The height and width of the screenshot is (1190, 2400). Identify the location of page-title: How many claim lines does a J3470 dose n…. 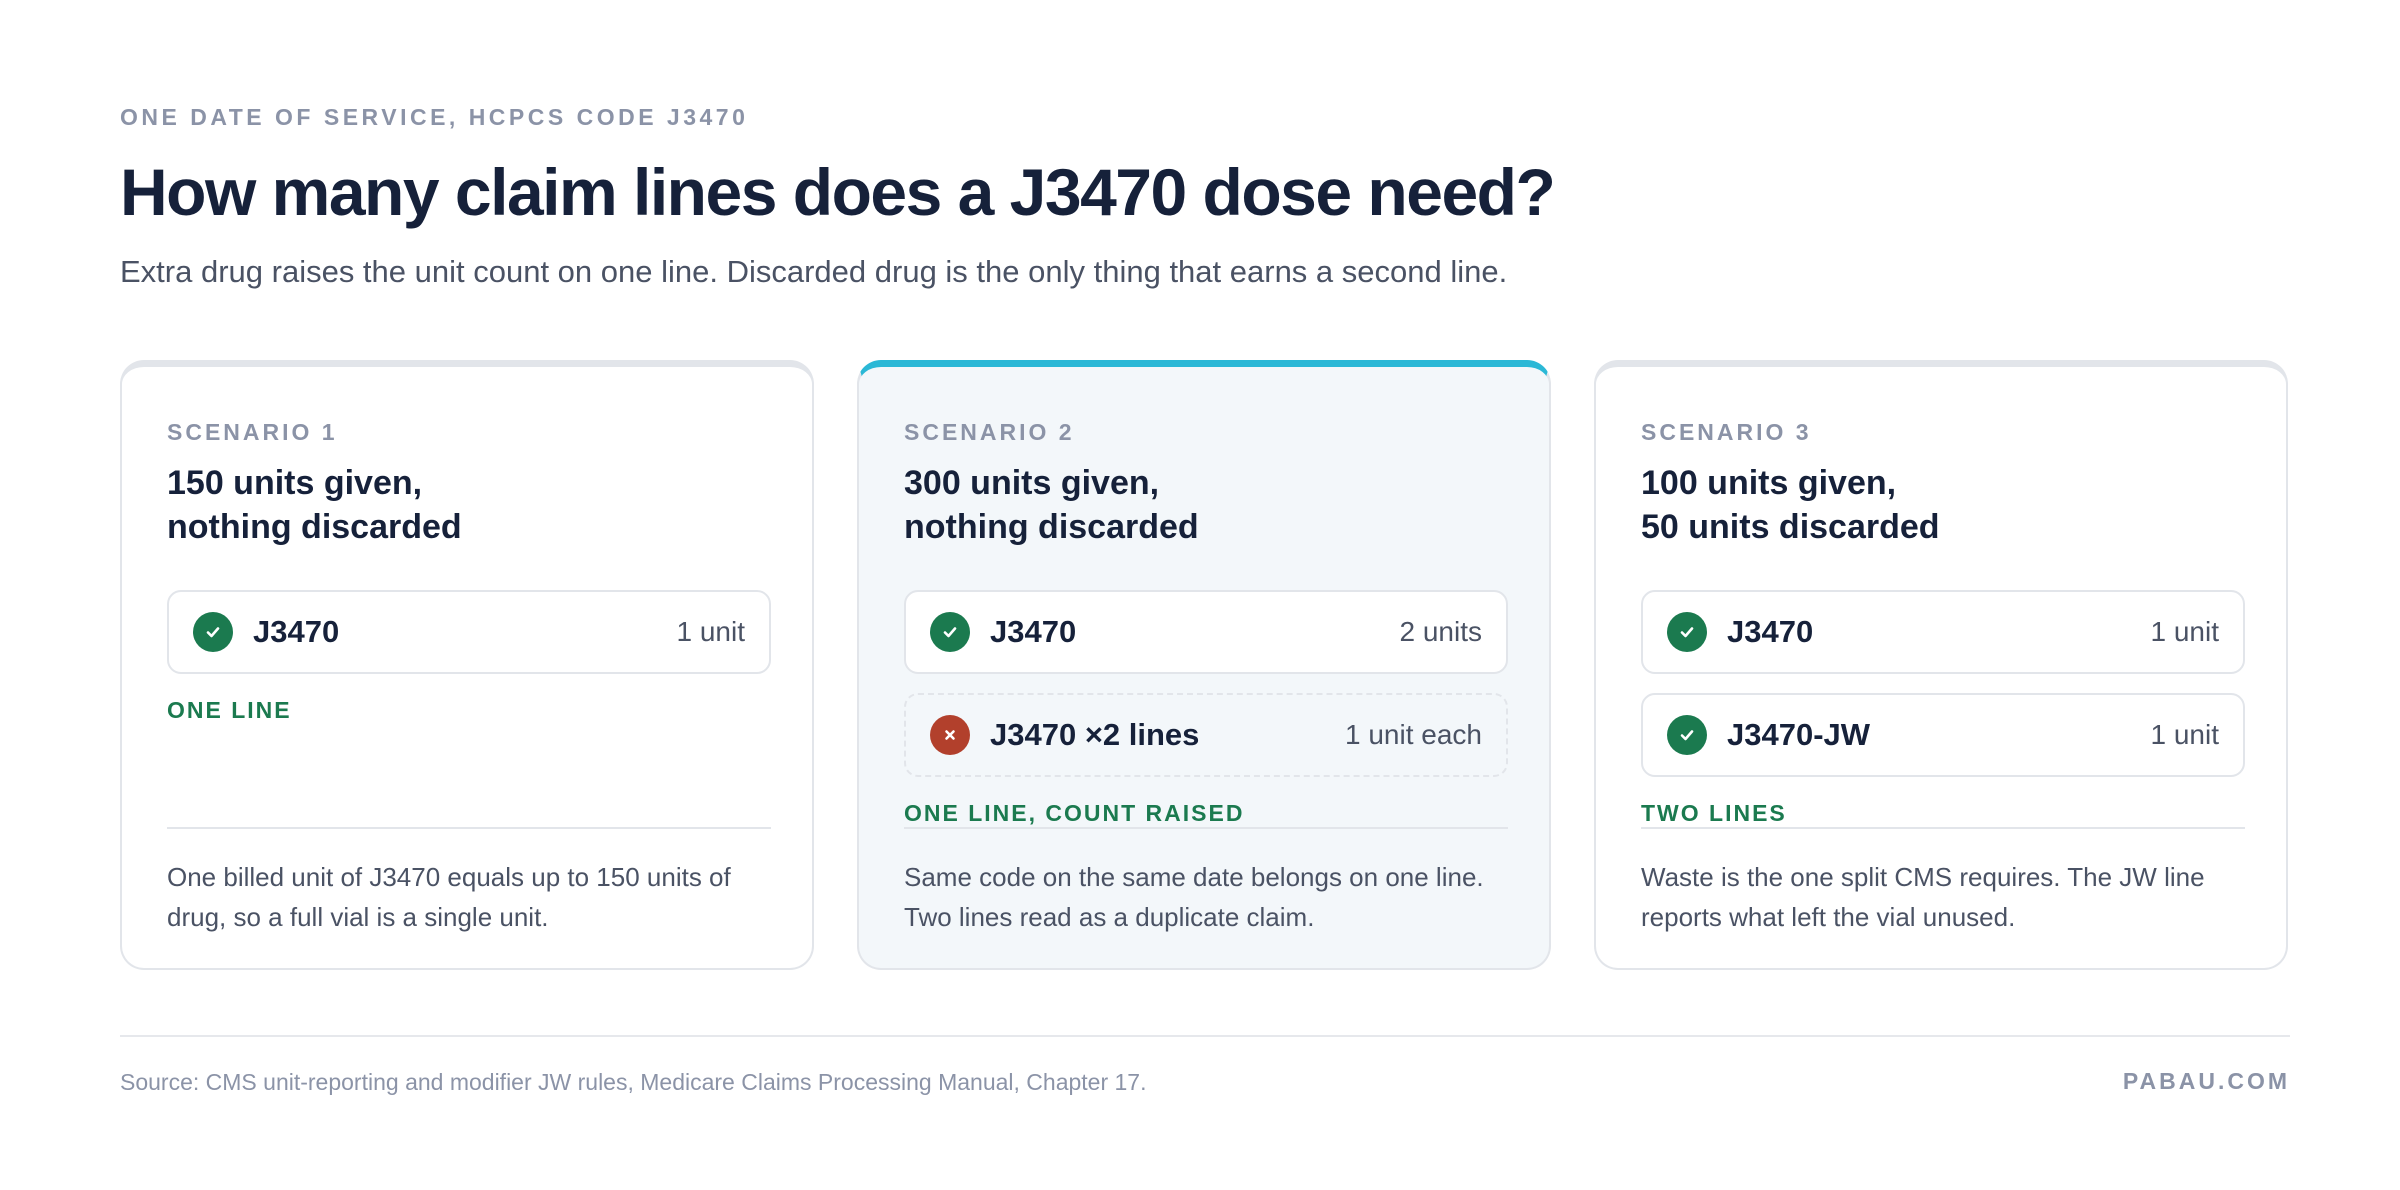
(838, 192).